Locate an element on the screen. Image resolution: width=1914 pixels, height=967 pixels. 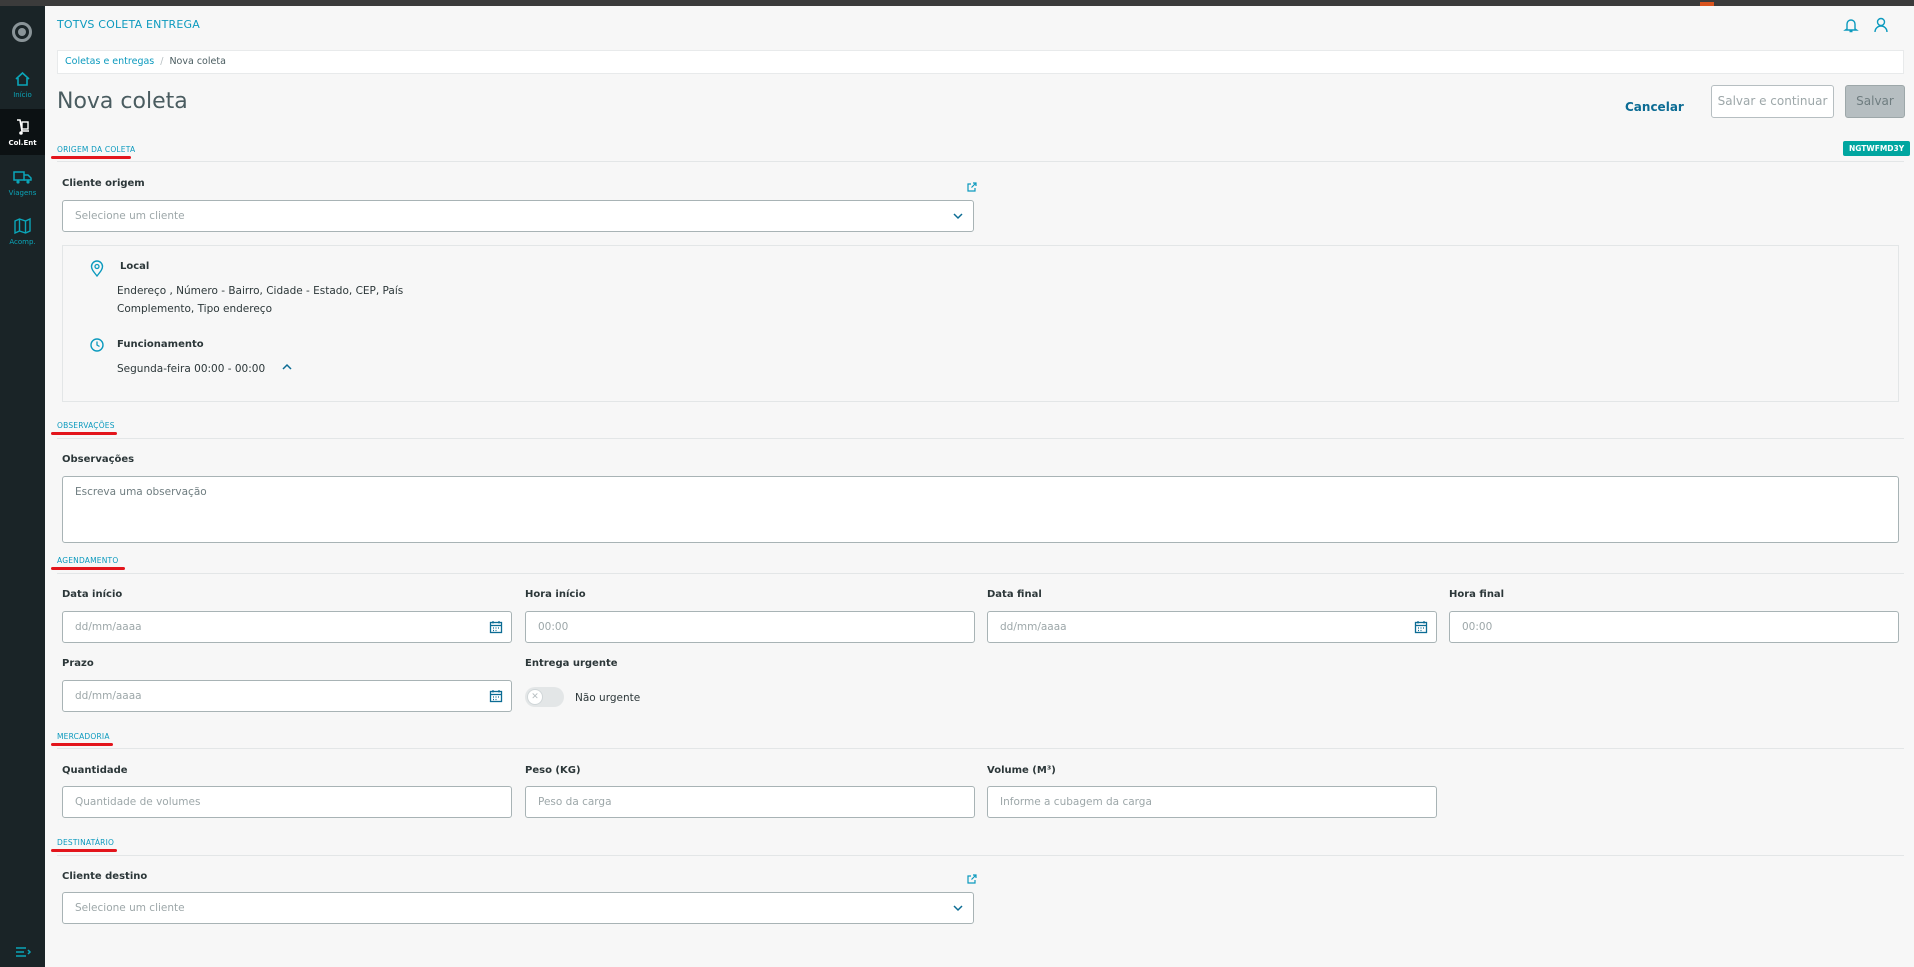
quantity-label: Quantidade is located at coordinates (95, 770).